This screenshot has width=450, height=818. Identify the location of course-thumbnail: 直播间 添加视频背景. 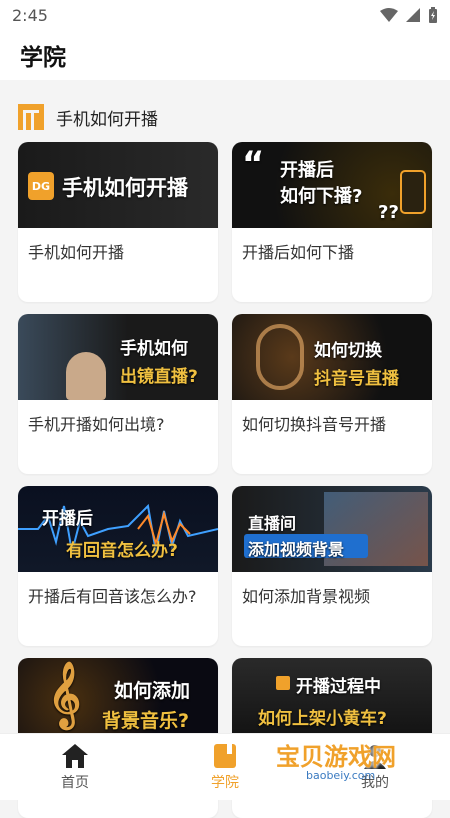
(332, 529).